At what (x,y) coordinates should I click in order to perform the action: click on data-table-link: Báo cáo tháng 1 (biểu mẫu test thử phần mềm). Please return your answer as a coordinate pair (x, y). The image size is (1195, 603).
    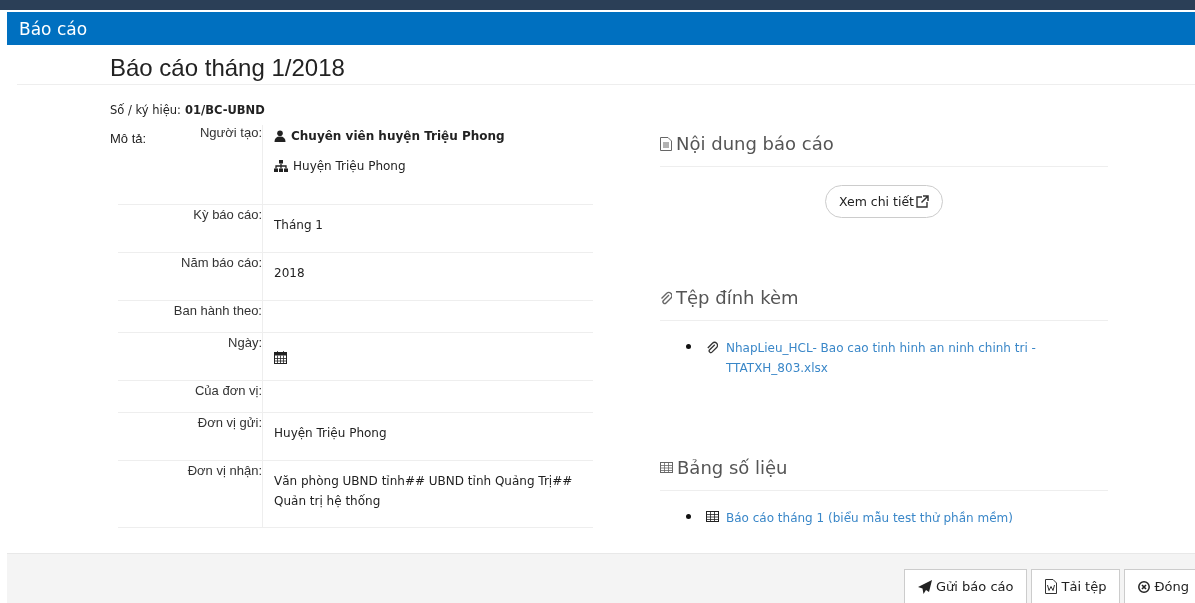
    Looking at the image, I should click on (879, 518).